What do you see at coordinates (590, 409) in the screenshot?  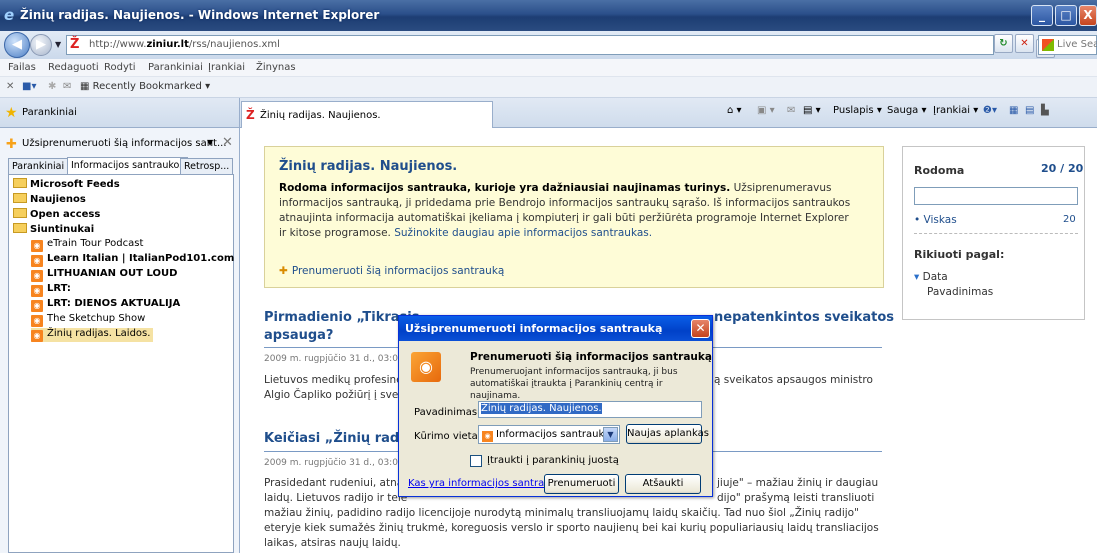 I see `feed-name-input: Žinių radijas. Naujienos.` at bounding box center [590, 409].